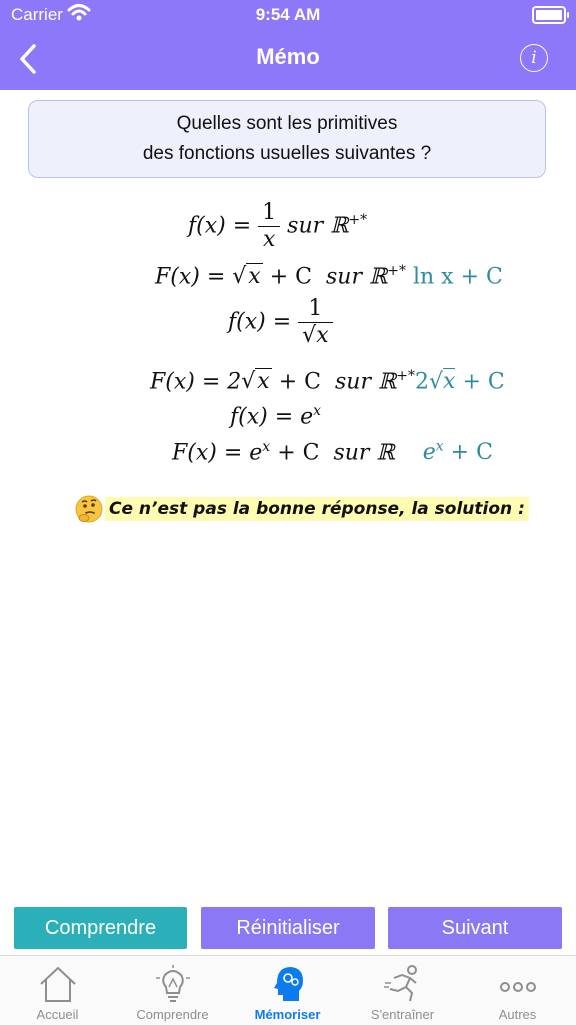  What do you see at coordinates (89, 509) in the screenshot?
I see `thinking-face-icon` at bounding box center [89, 509].